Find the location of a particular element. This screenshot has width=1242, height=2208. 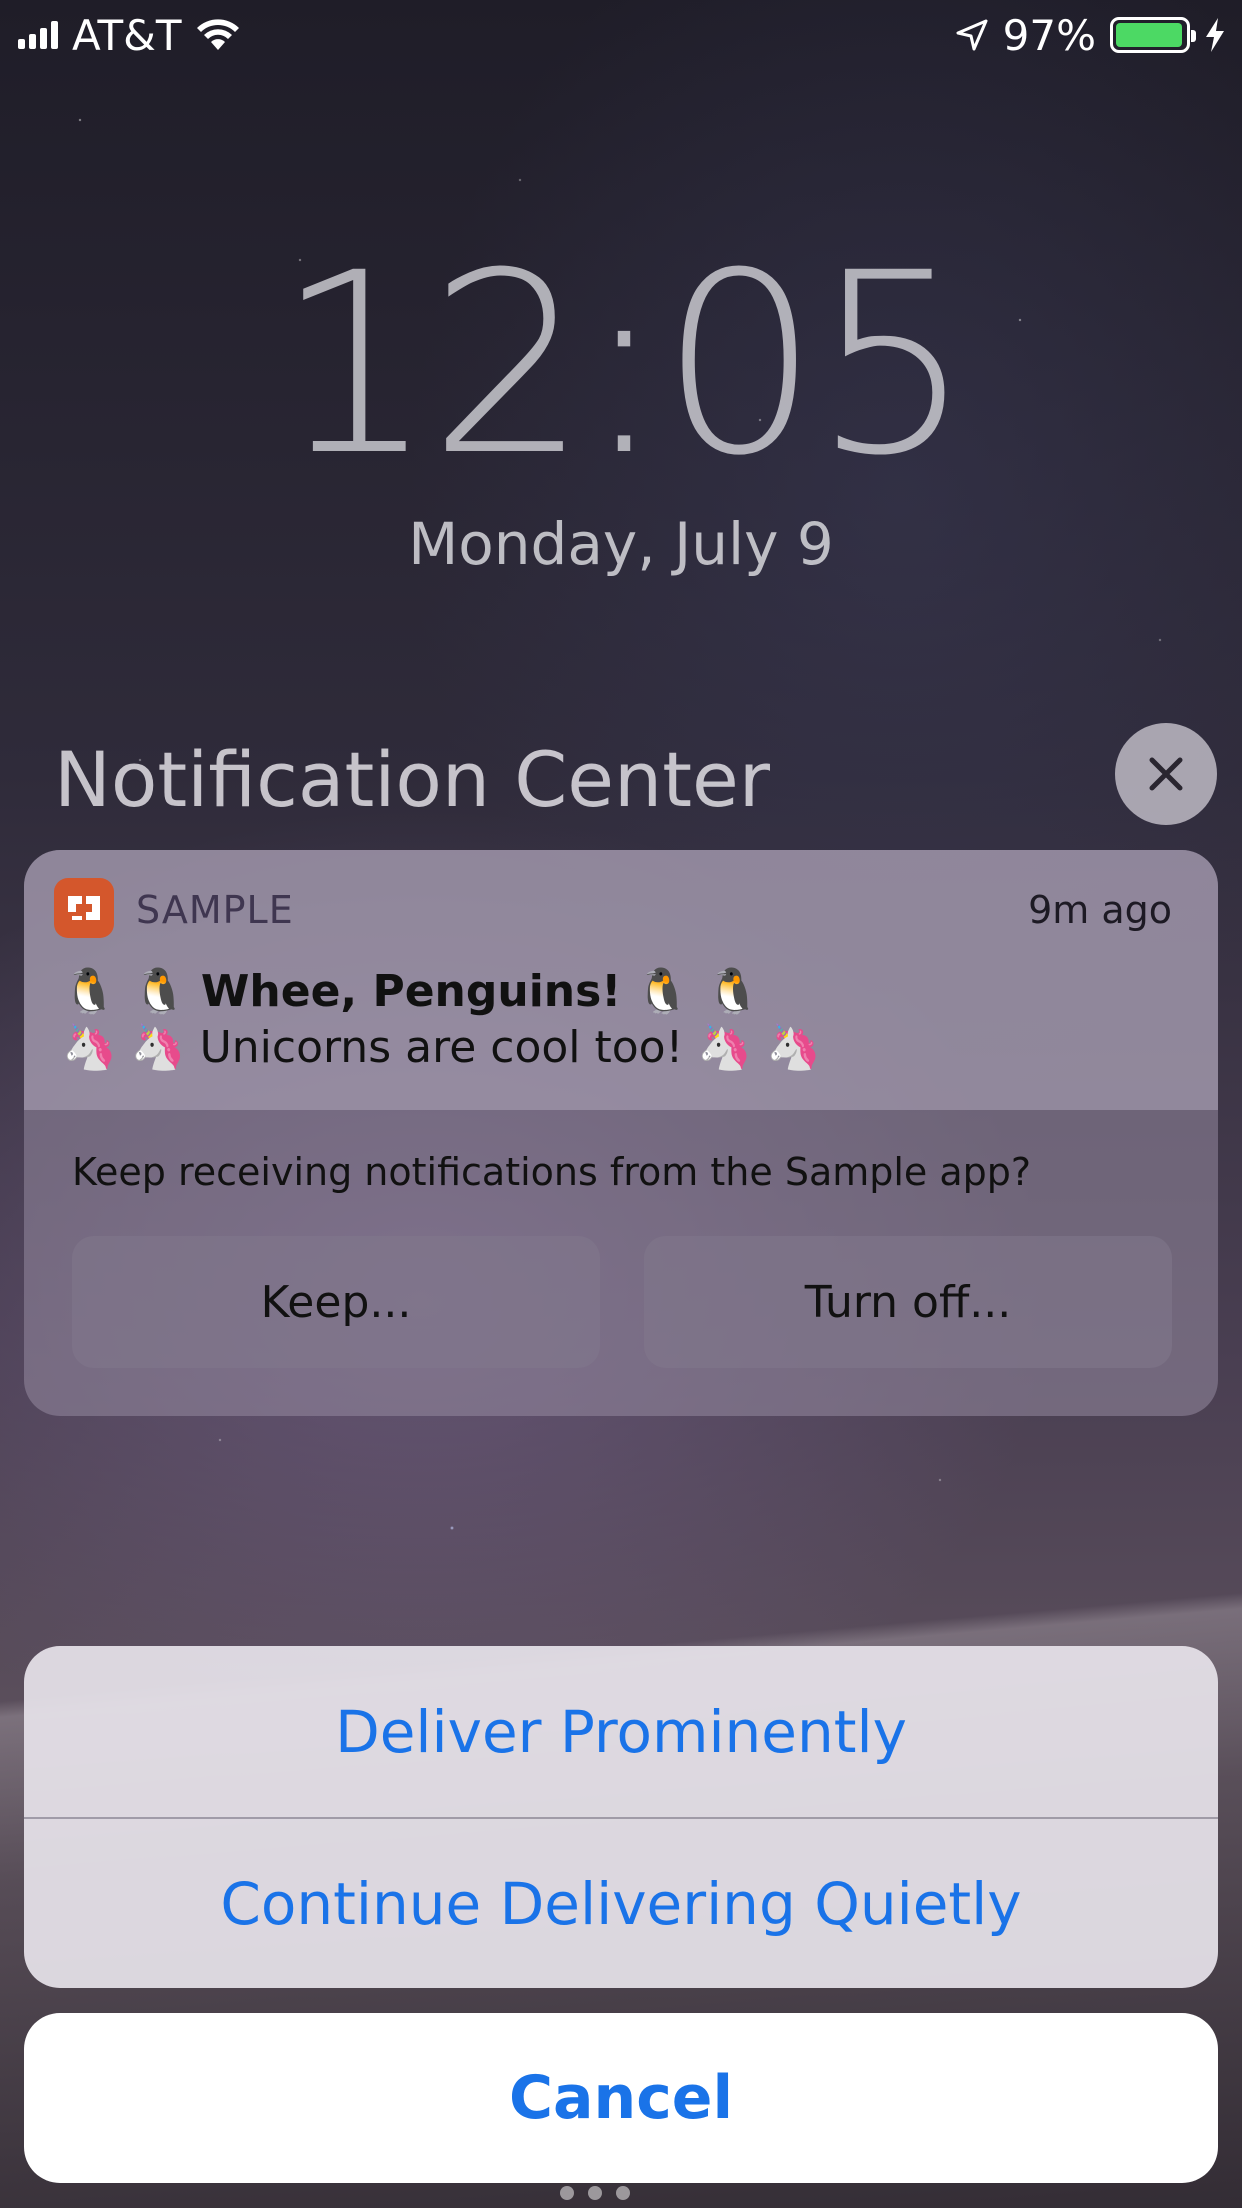

notification-body: Unicorns are cool too! is located at coordinates (441, 1047).